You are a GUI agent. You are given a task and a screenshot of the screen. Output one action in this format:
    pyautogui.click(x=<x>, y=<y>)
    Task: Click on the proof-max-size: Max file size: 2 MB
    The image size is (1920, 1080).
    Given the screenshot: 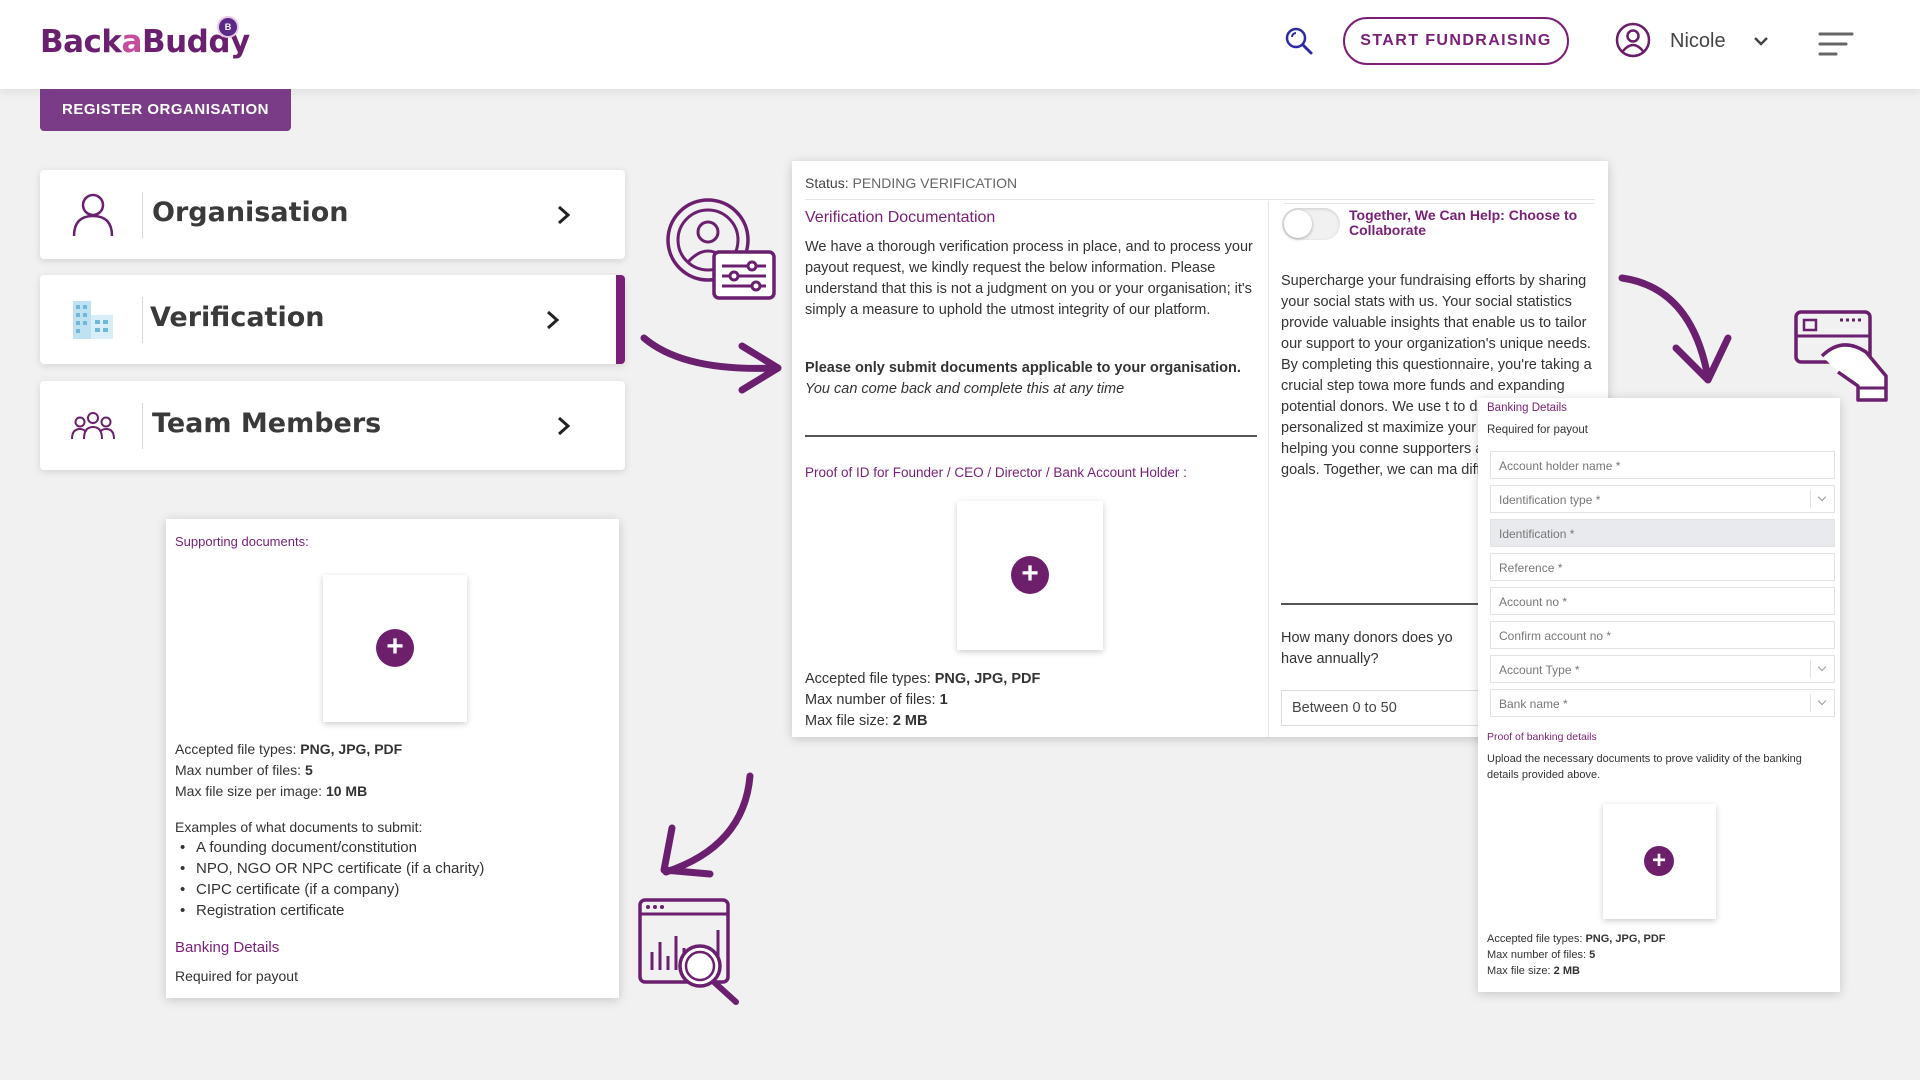 What is the action you would take?
    pyautogui.click(x=866, y=721)
    